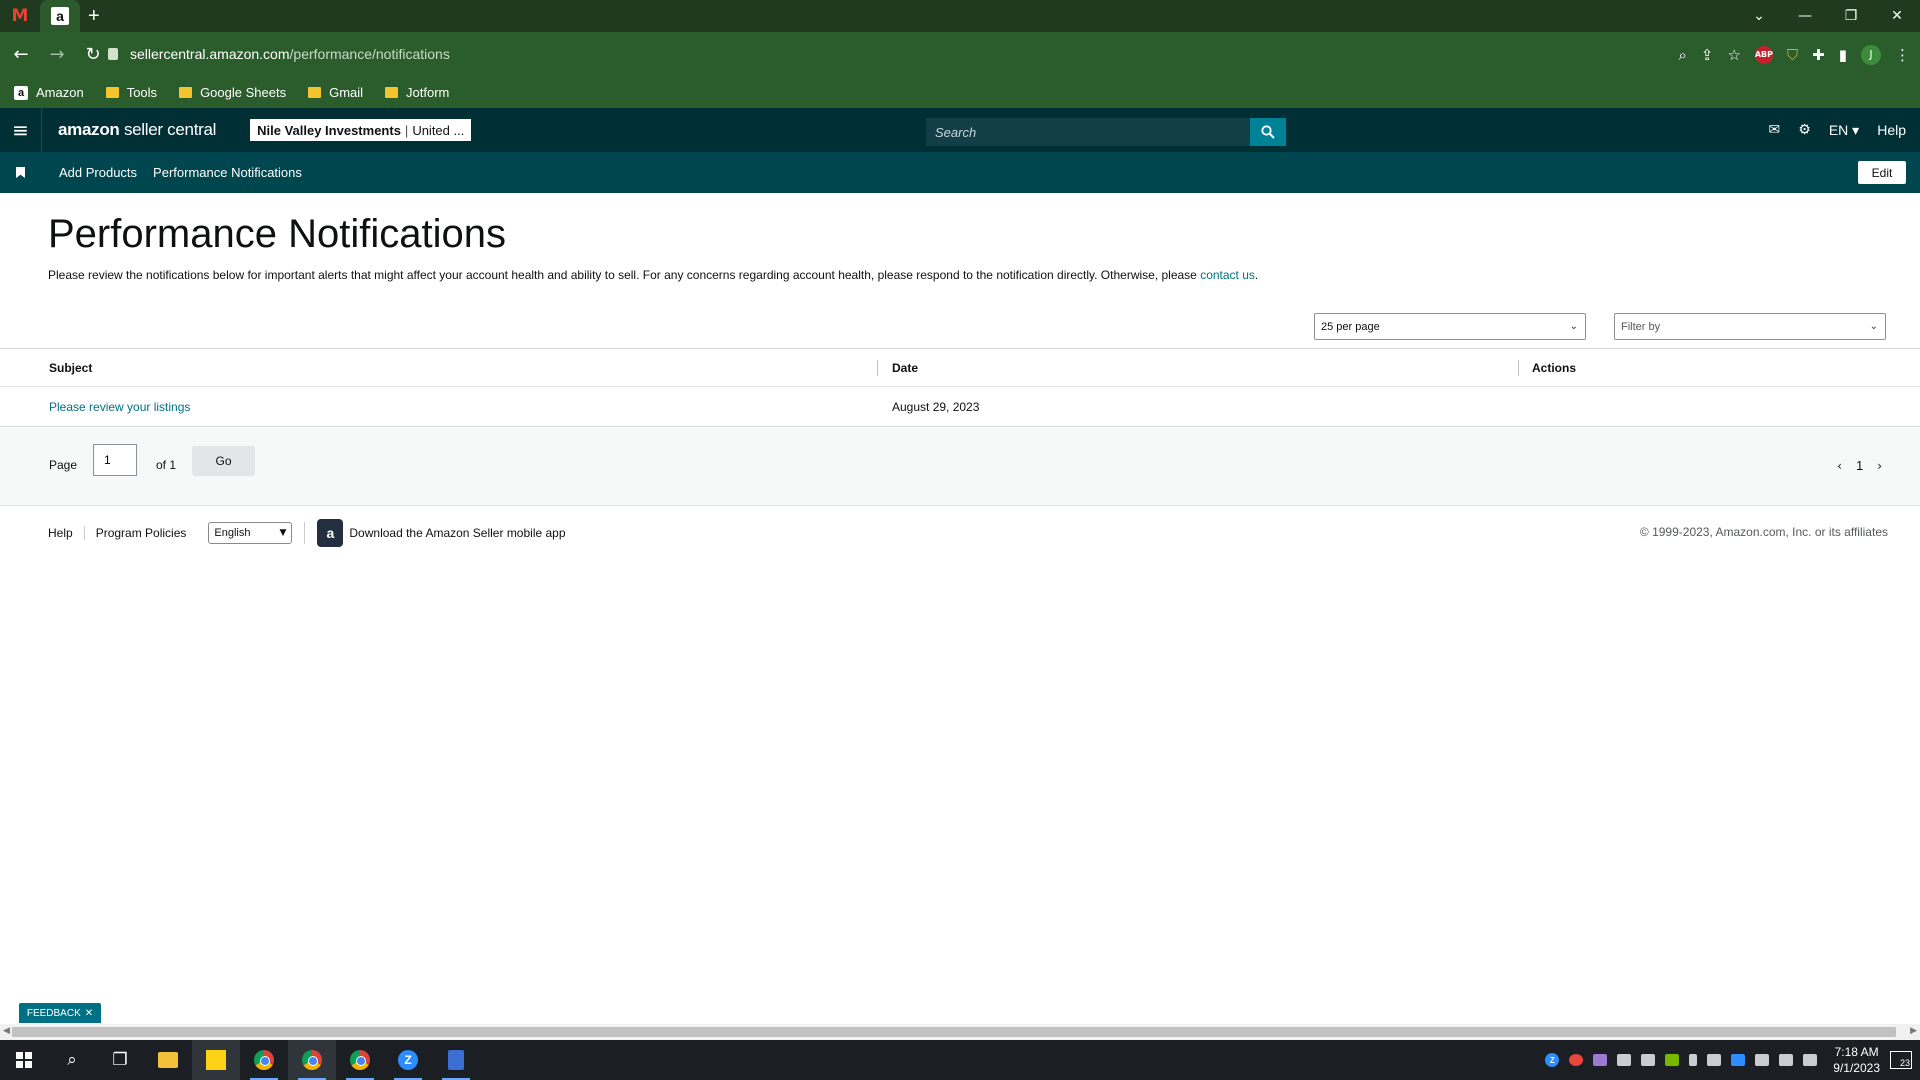  I want to click on column-header-subject: Subject, so click(70, 368).